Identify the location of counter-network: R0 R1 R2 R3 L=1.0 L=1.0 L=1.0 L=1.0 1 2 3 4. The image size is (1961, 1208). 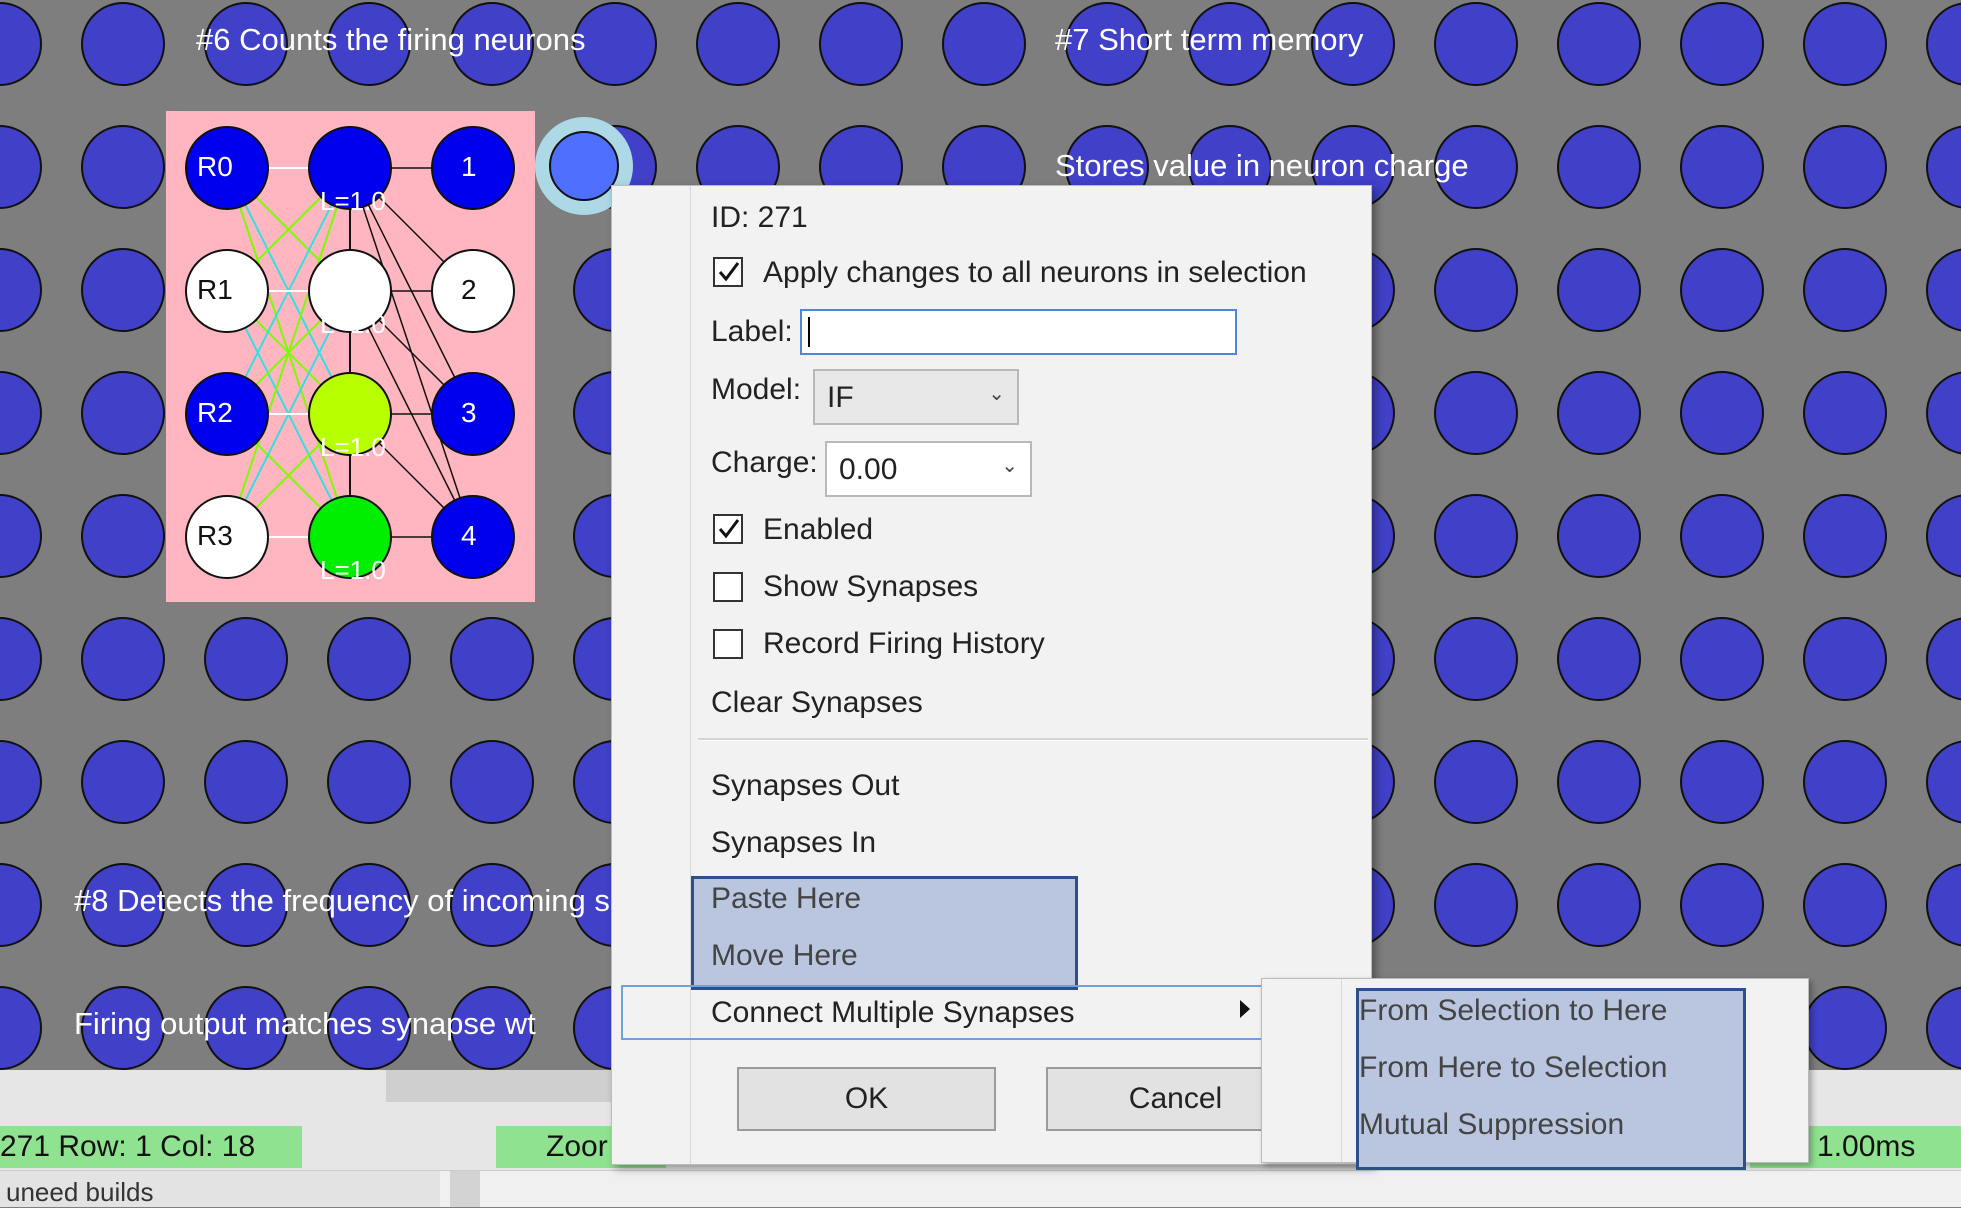
(350, 356).